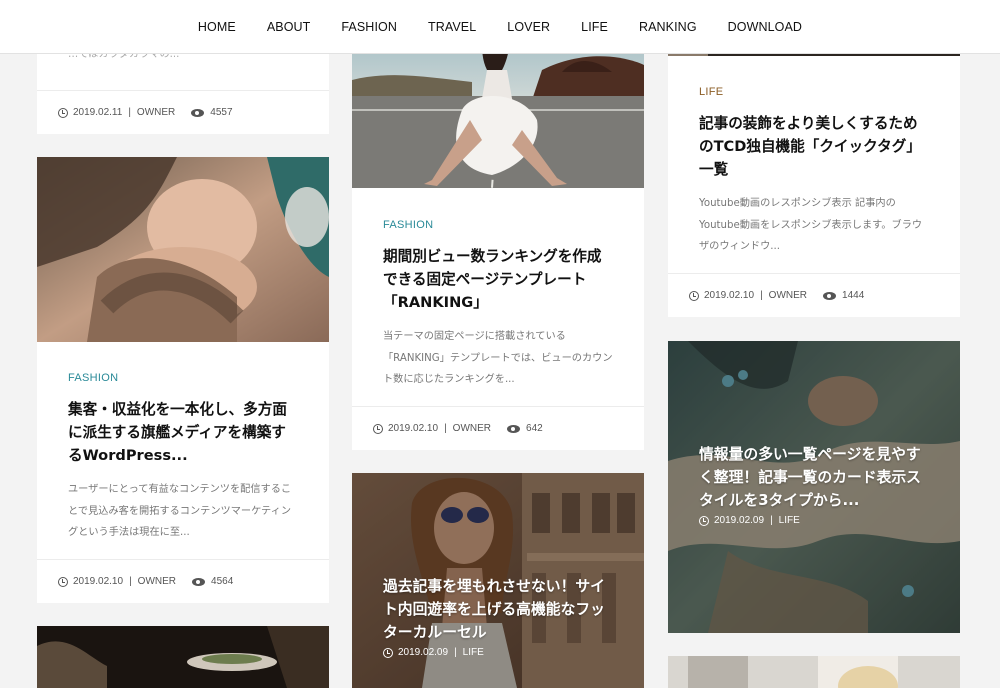 This screenshot has width=1000, height=688. Describe the element at coordinates (98, 112) in the screenshot. I see `article-date: 2019.02.11` at that location.